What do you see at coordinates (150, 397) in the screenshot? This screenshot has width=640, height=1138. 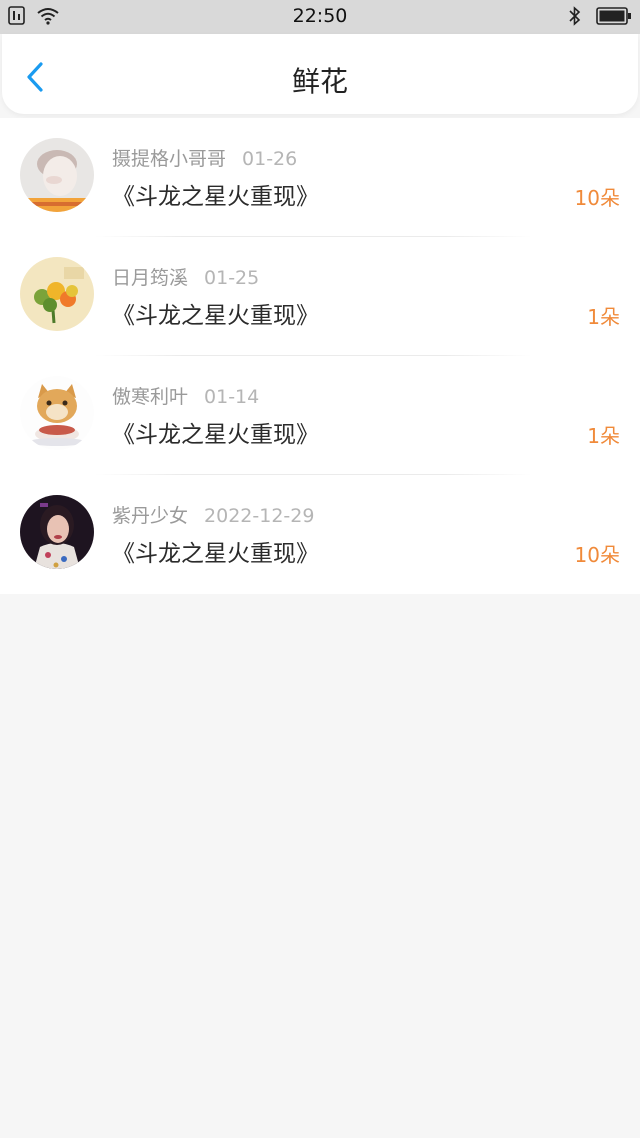 I see `user-name: 傲寒利叶` at bounding box center [150, 397].